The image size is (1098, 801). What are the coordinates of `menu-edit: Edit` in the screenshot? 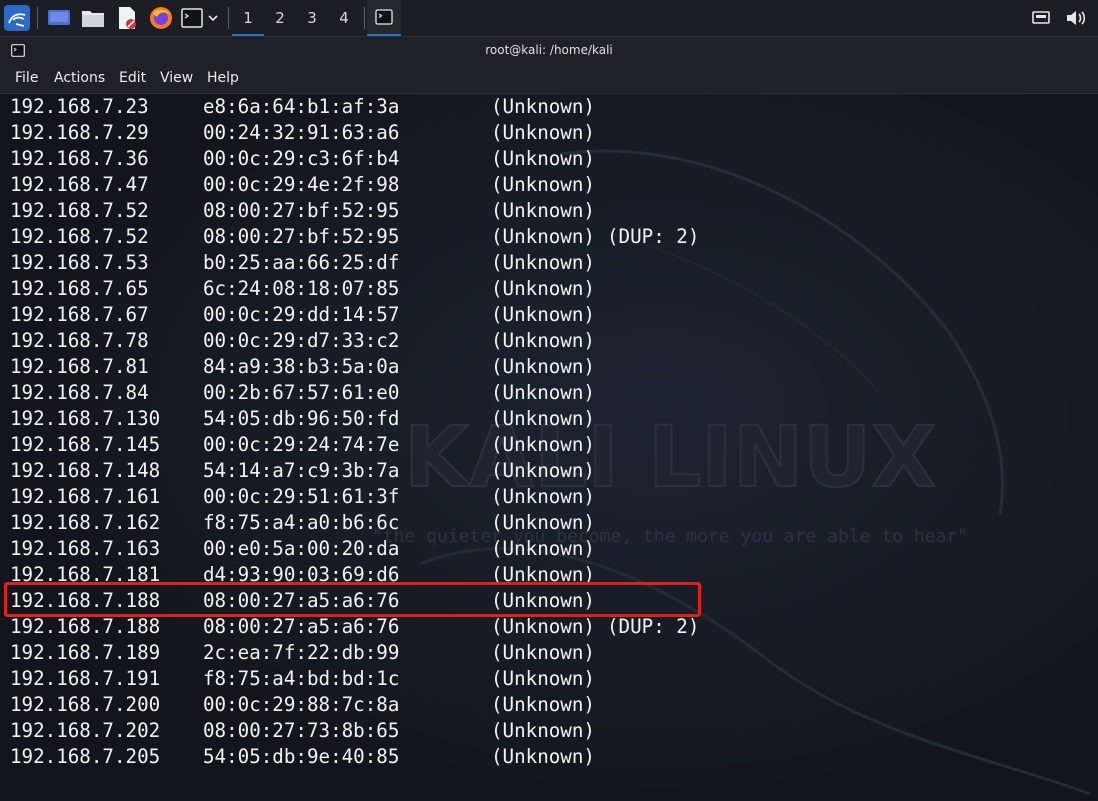 It's located at (132, 78).